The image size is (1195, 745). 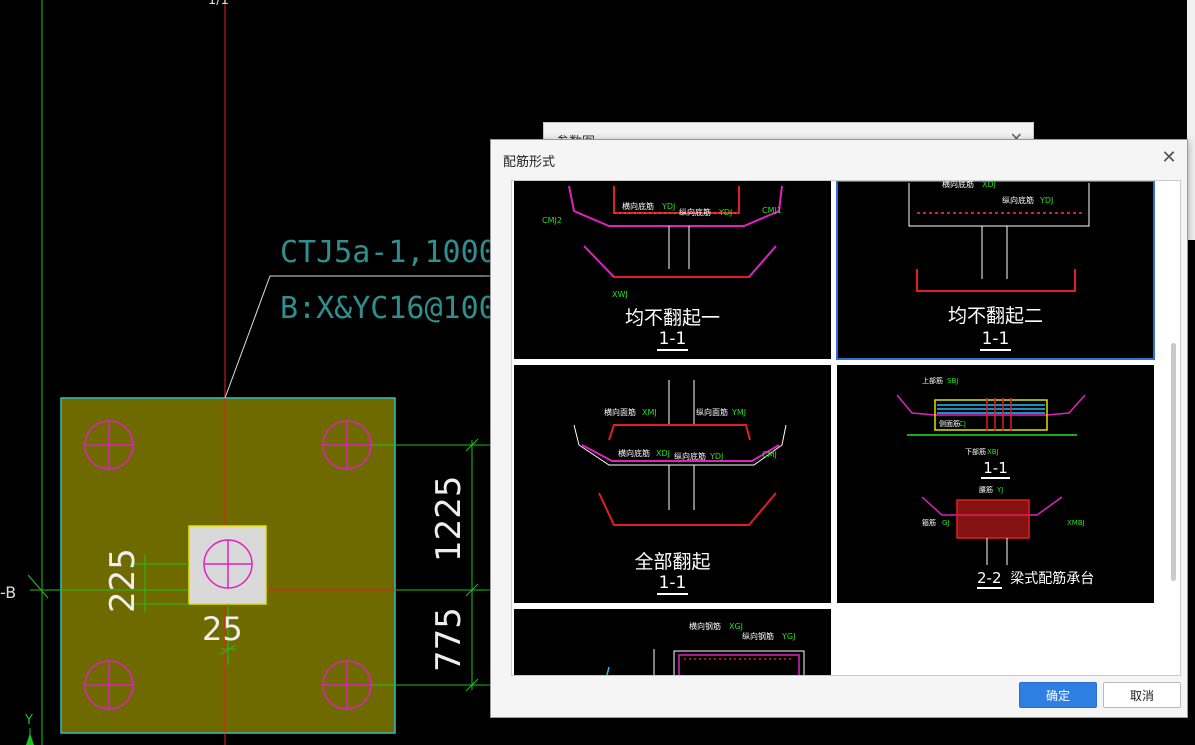 What do you see at coordinates (993, 452) in the screenshot?
I see `tile4-label-f: XBJ` at bounding box center [993, 452].